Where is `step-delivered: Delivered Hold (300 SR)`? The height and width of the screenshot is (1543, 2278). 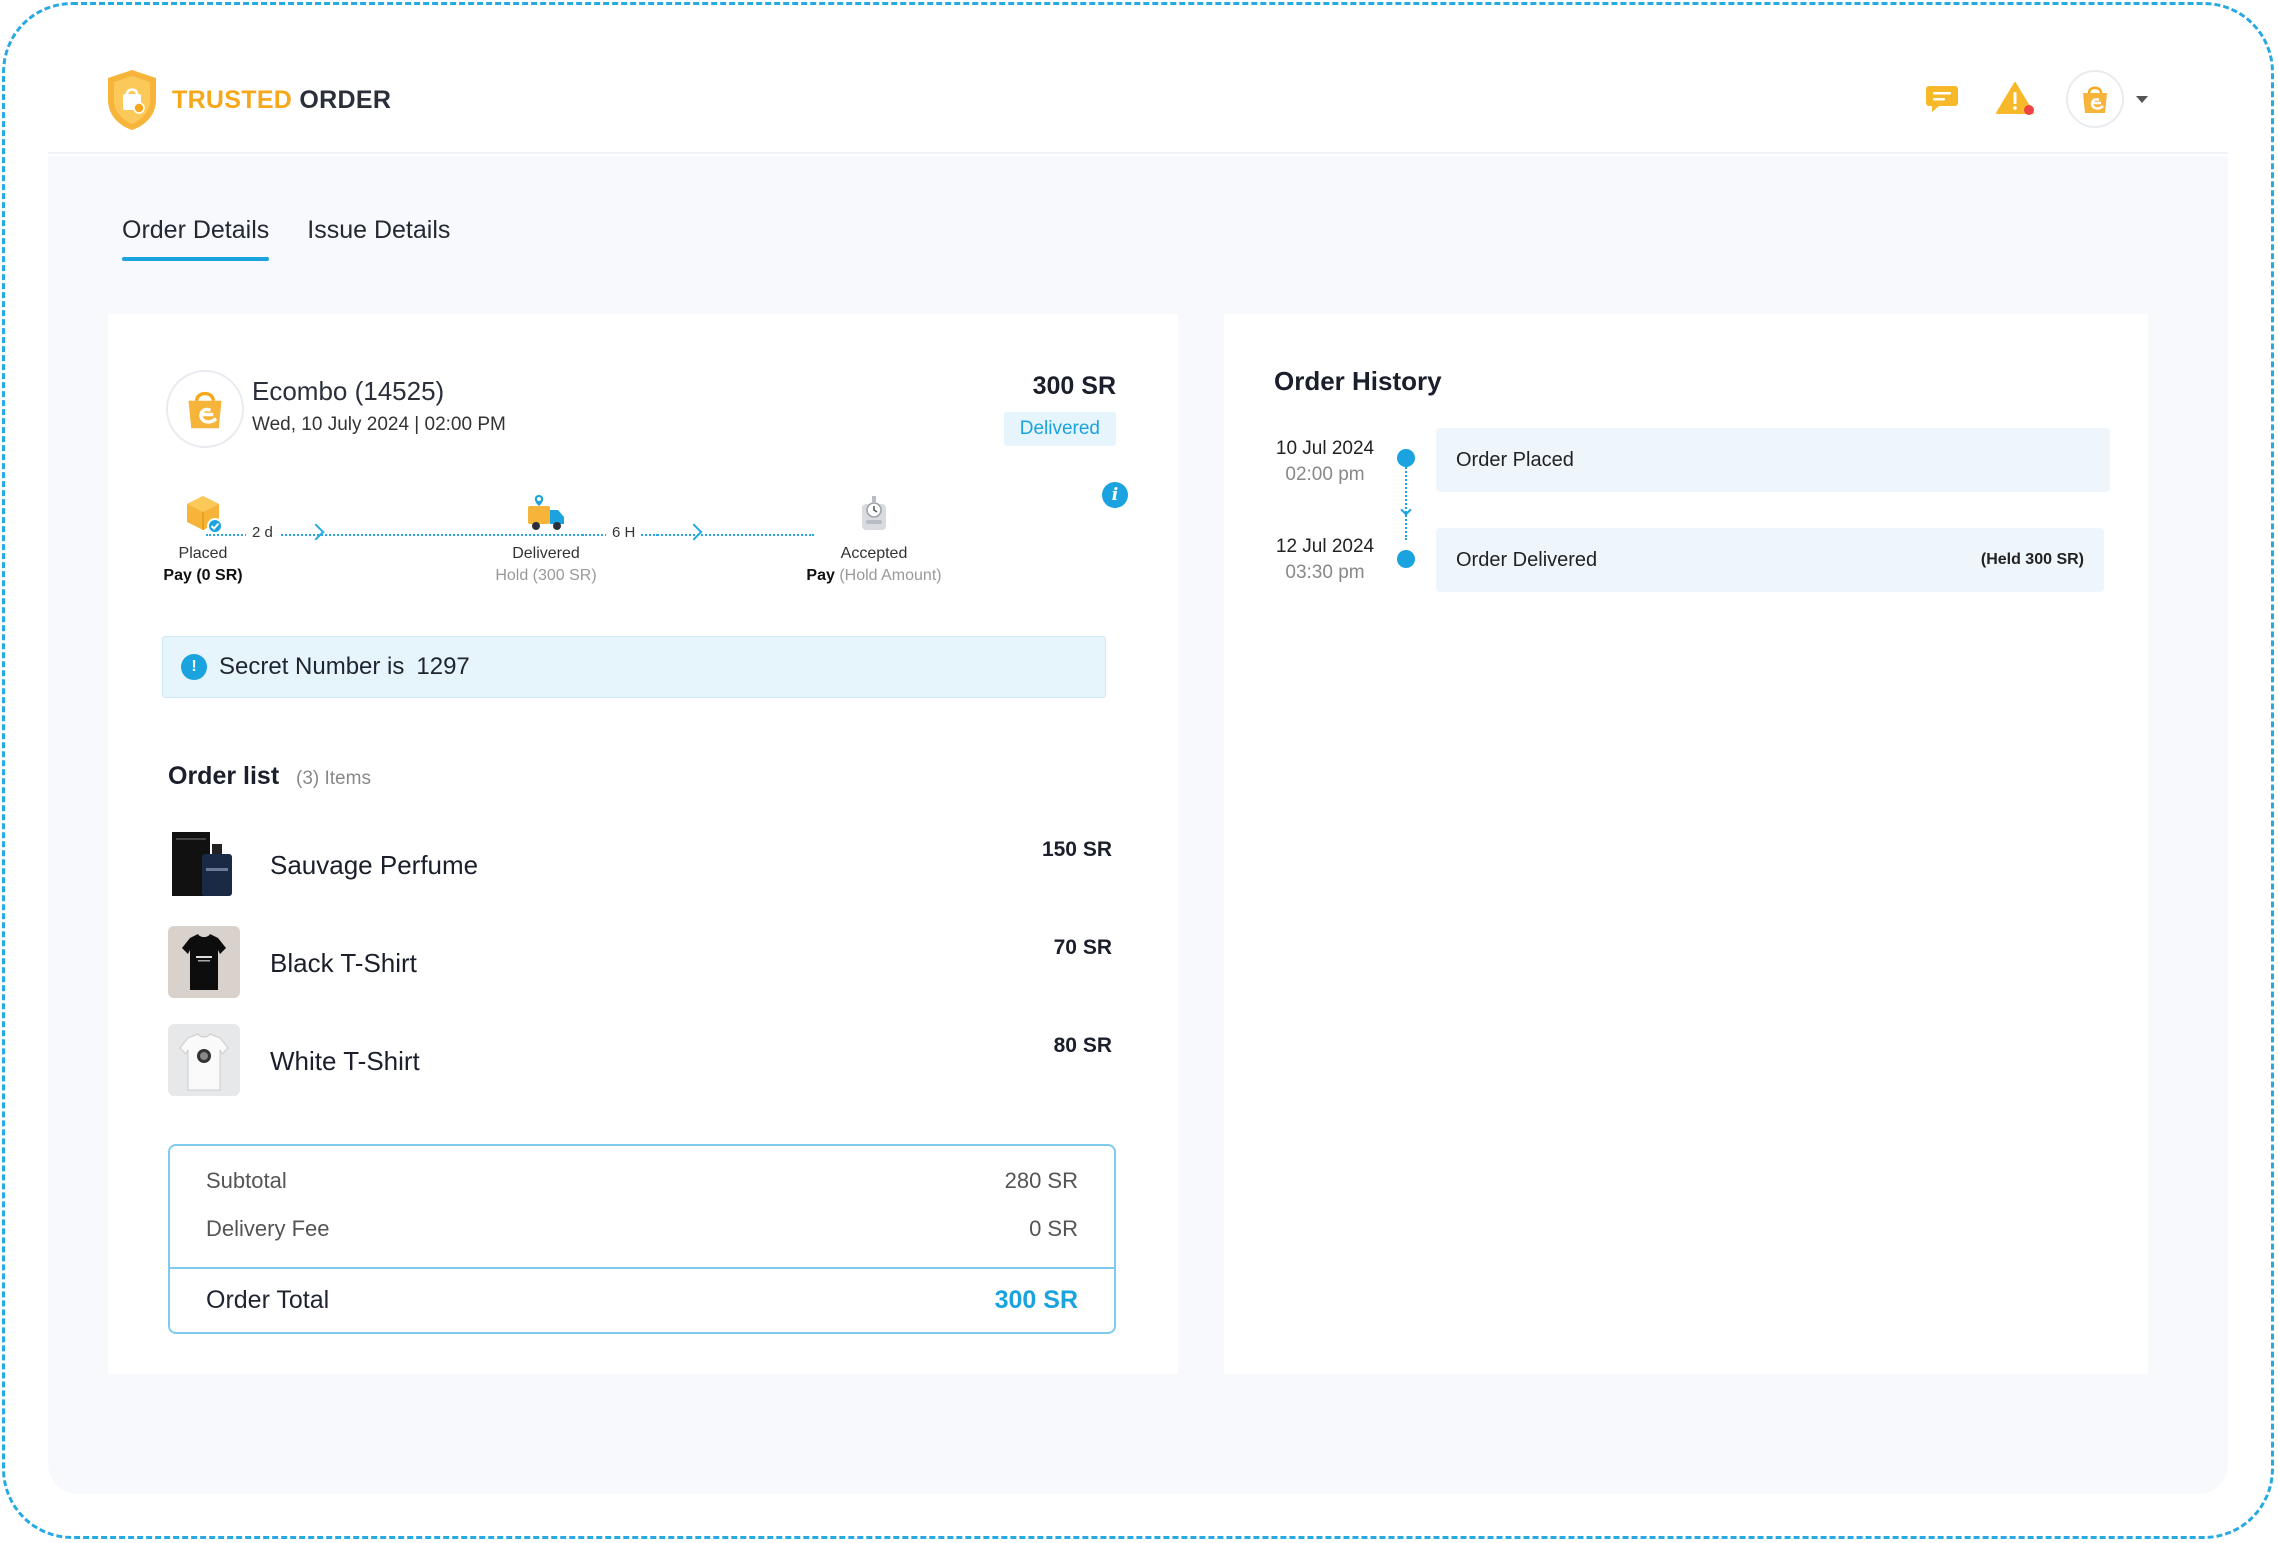 step-delivered: Delivered Hold (300 SR) is located at coordinates (546, 538).